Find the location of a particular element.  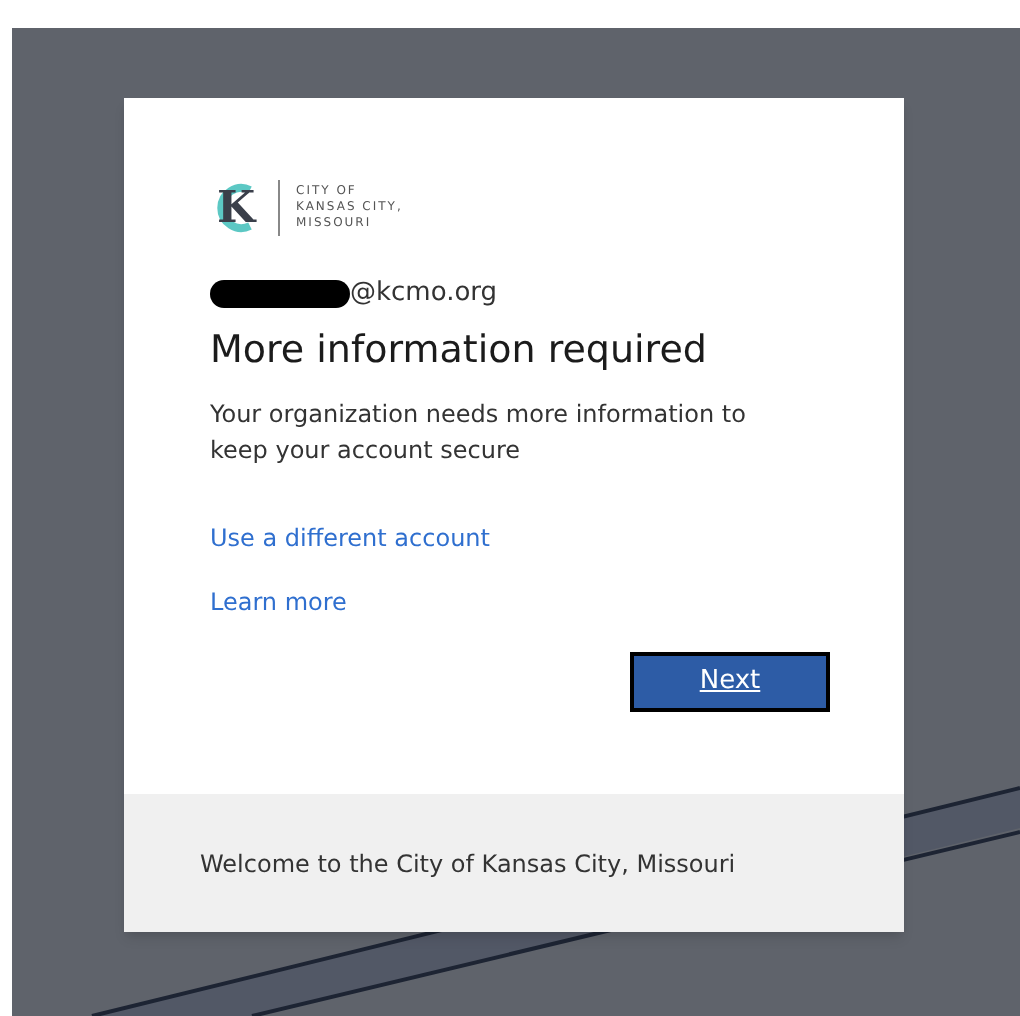

next-button: Next is located at coordinates (730, 682).